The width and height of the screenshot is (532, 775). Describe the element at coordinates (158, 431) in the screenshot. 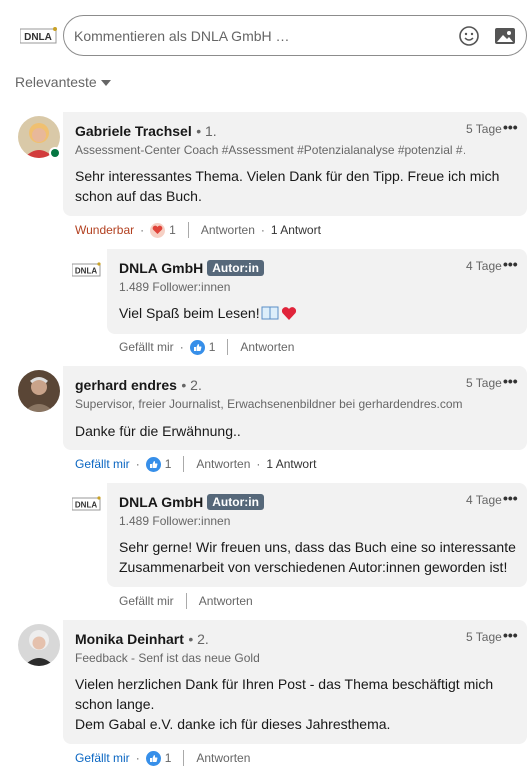

I see `comment-text: Danke für die Erwähnung..` at that location.